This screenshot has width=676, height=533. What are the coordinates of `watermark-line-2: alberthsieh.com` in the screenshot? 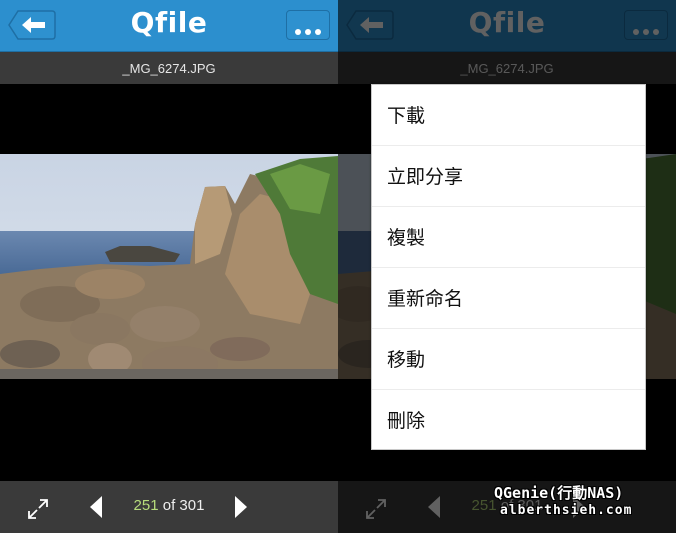 It's located at (566, 510).